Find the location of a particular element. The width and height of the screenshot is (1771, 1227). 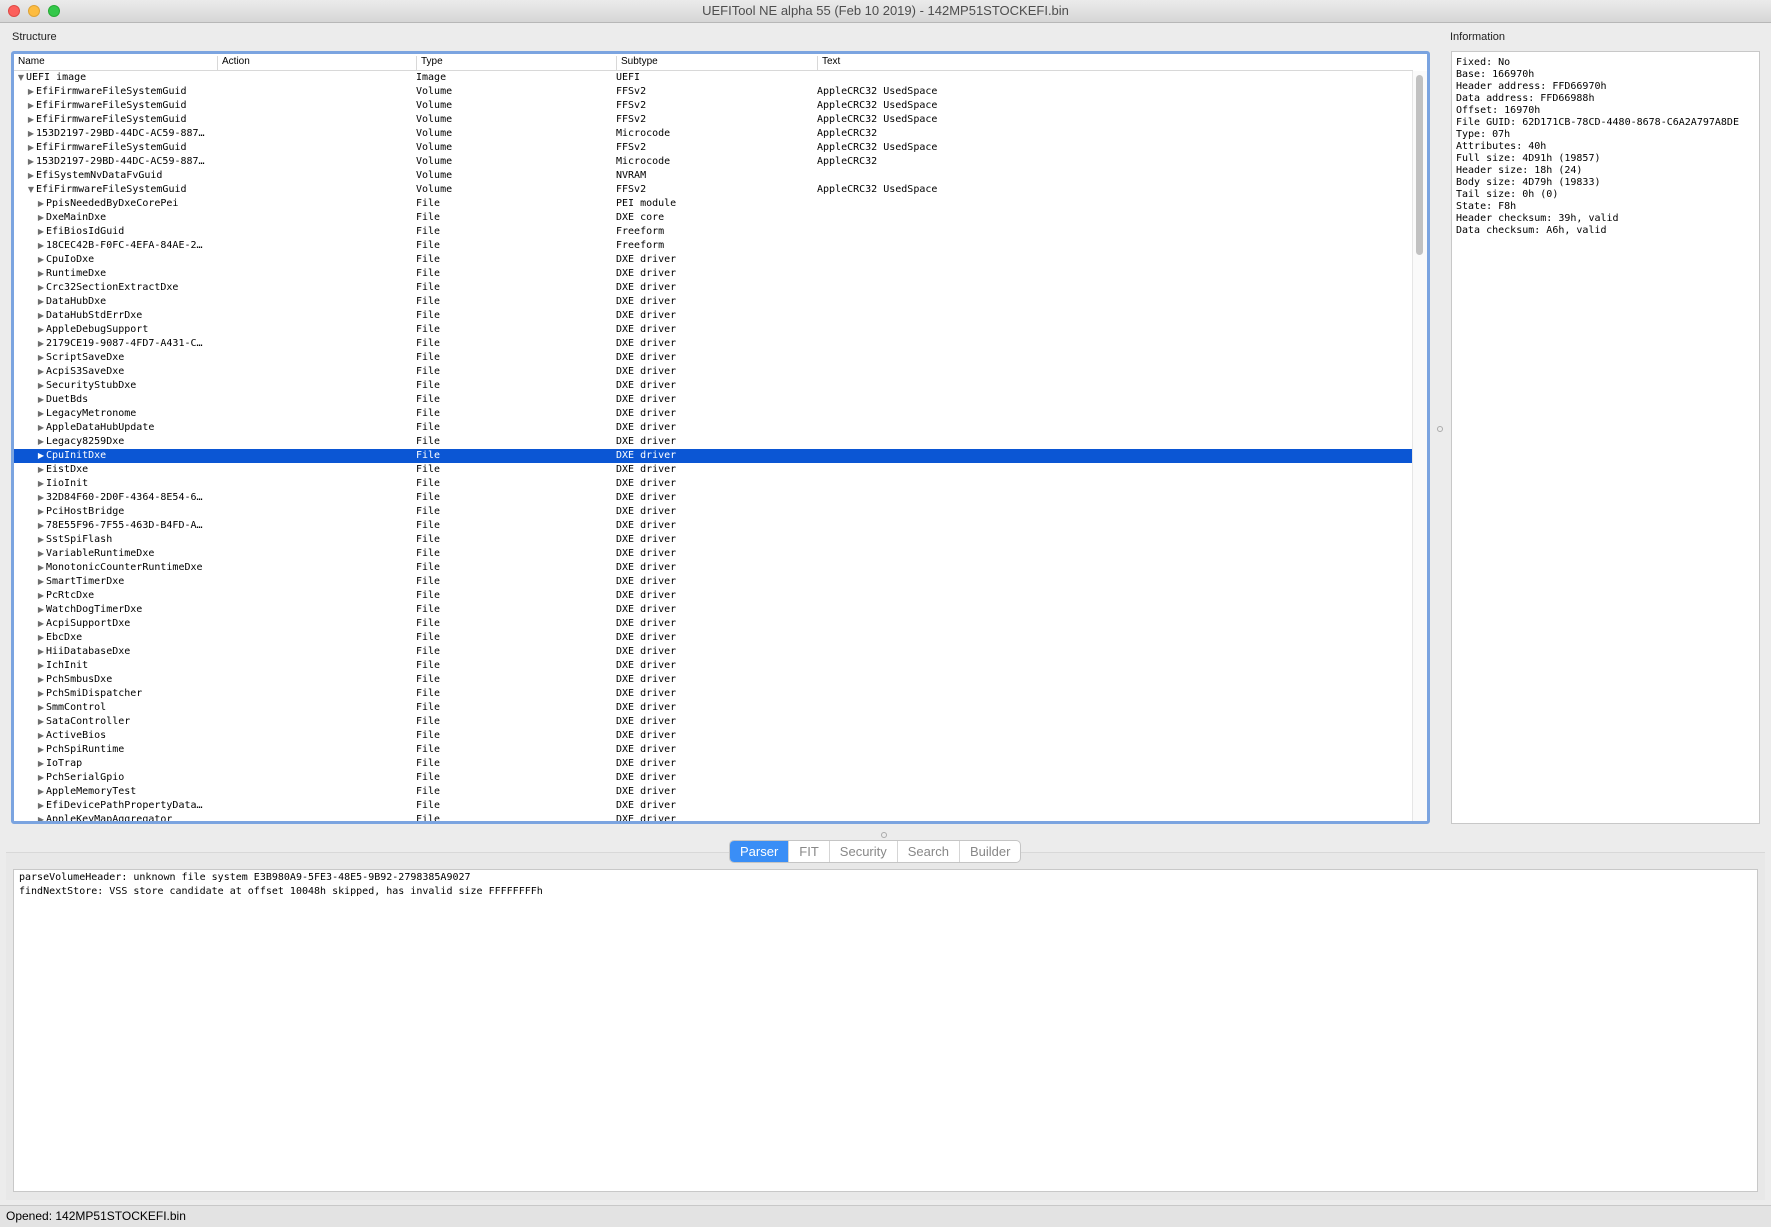

tree-row: ▶ ScriptSaveDxe File DXE driver is located at coordinates (713, 358).